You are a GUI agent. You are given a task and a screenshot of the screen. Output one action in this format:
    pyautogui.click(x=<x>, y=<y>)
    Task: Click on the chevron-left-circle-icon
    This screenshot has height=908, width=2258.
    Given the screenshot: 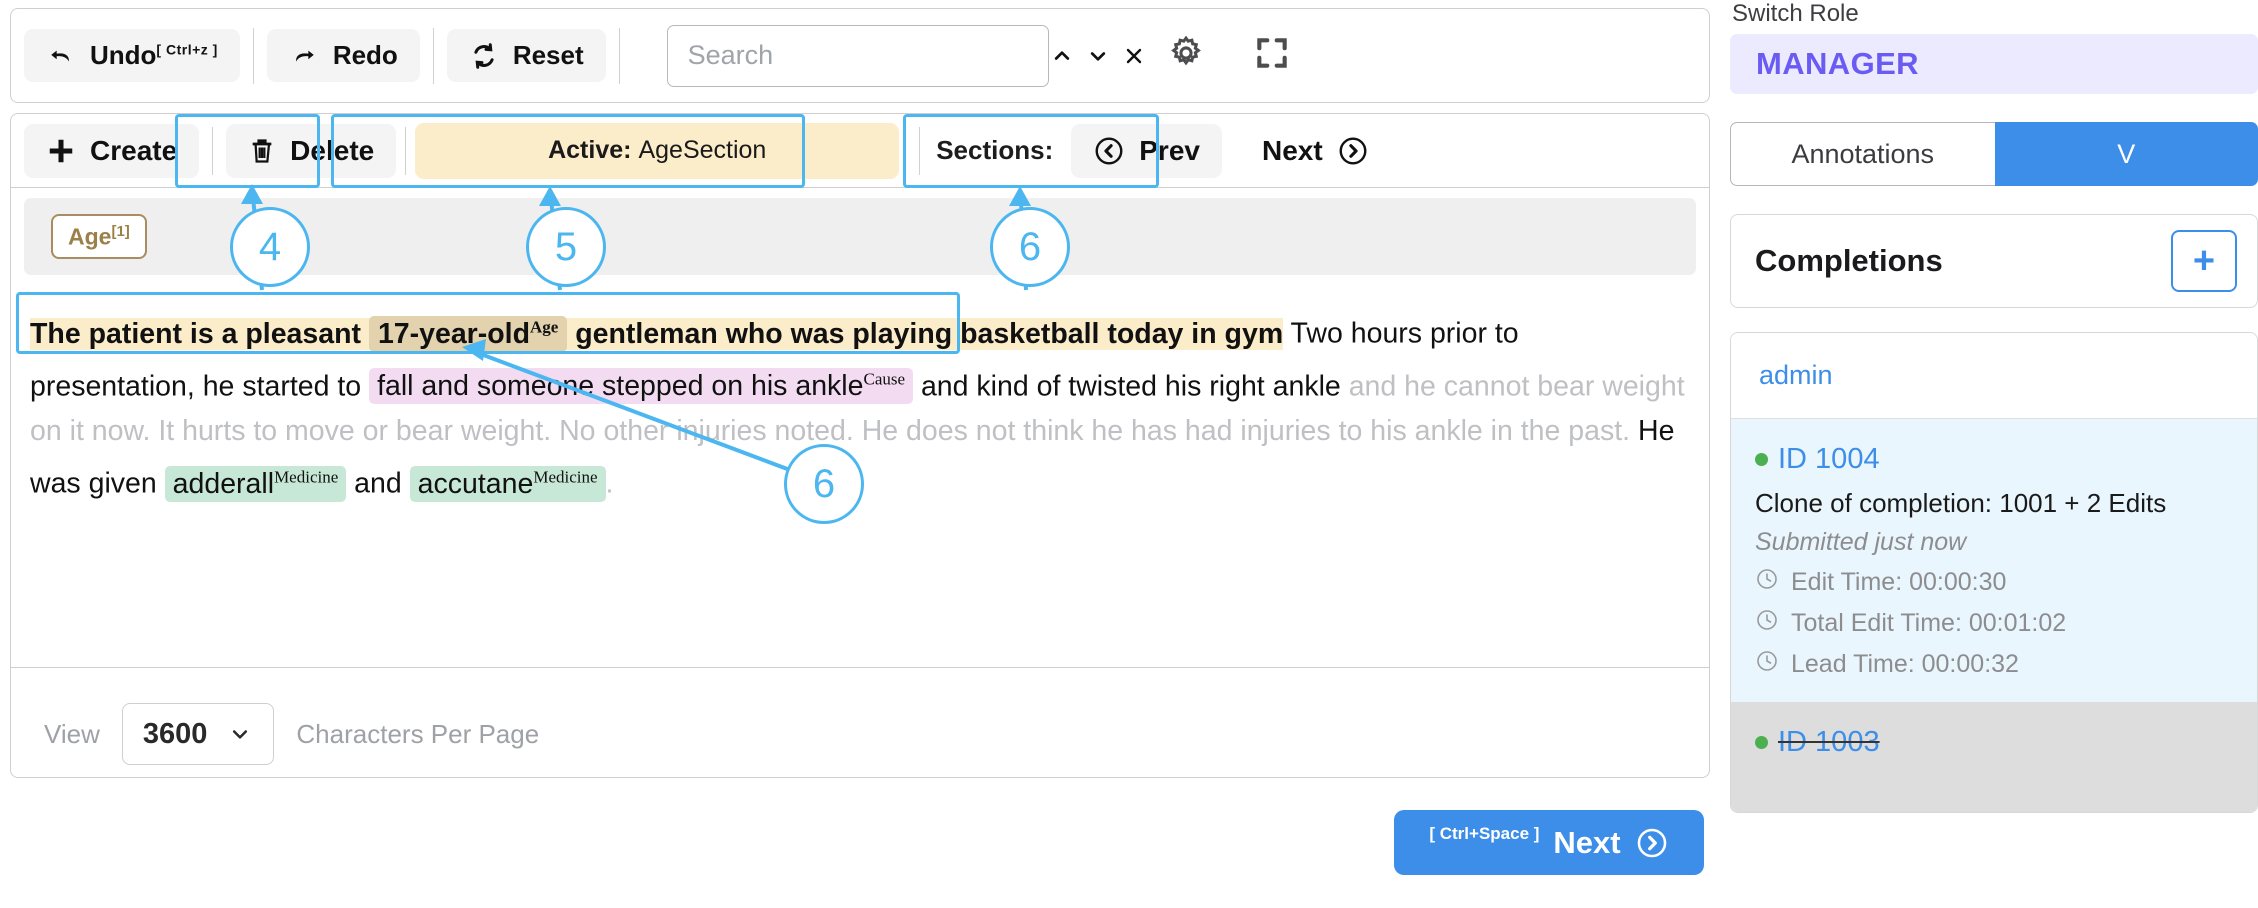 What is the action you would take?
    pyautogui.click(x=1109, y=151)
    